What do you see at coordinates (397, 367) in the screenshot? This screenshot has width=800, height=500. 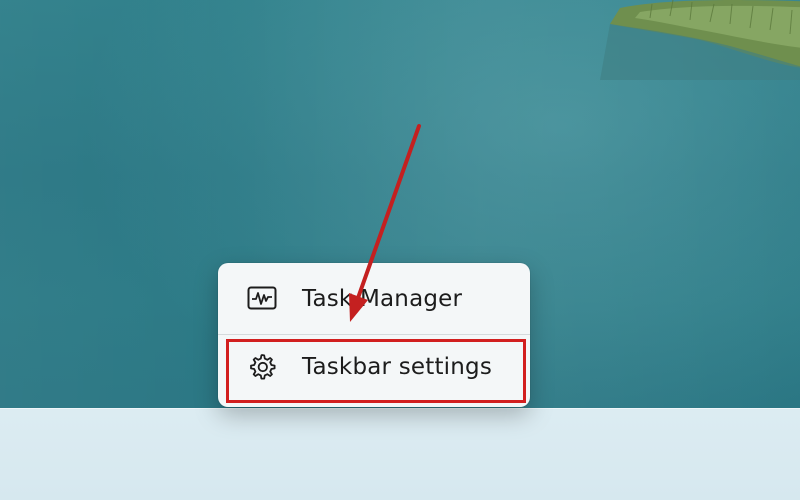 I see `menu-item-label: Taskbar settings` at bounding box center [397, 367].